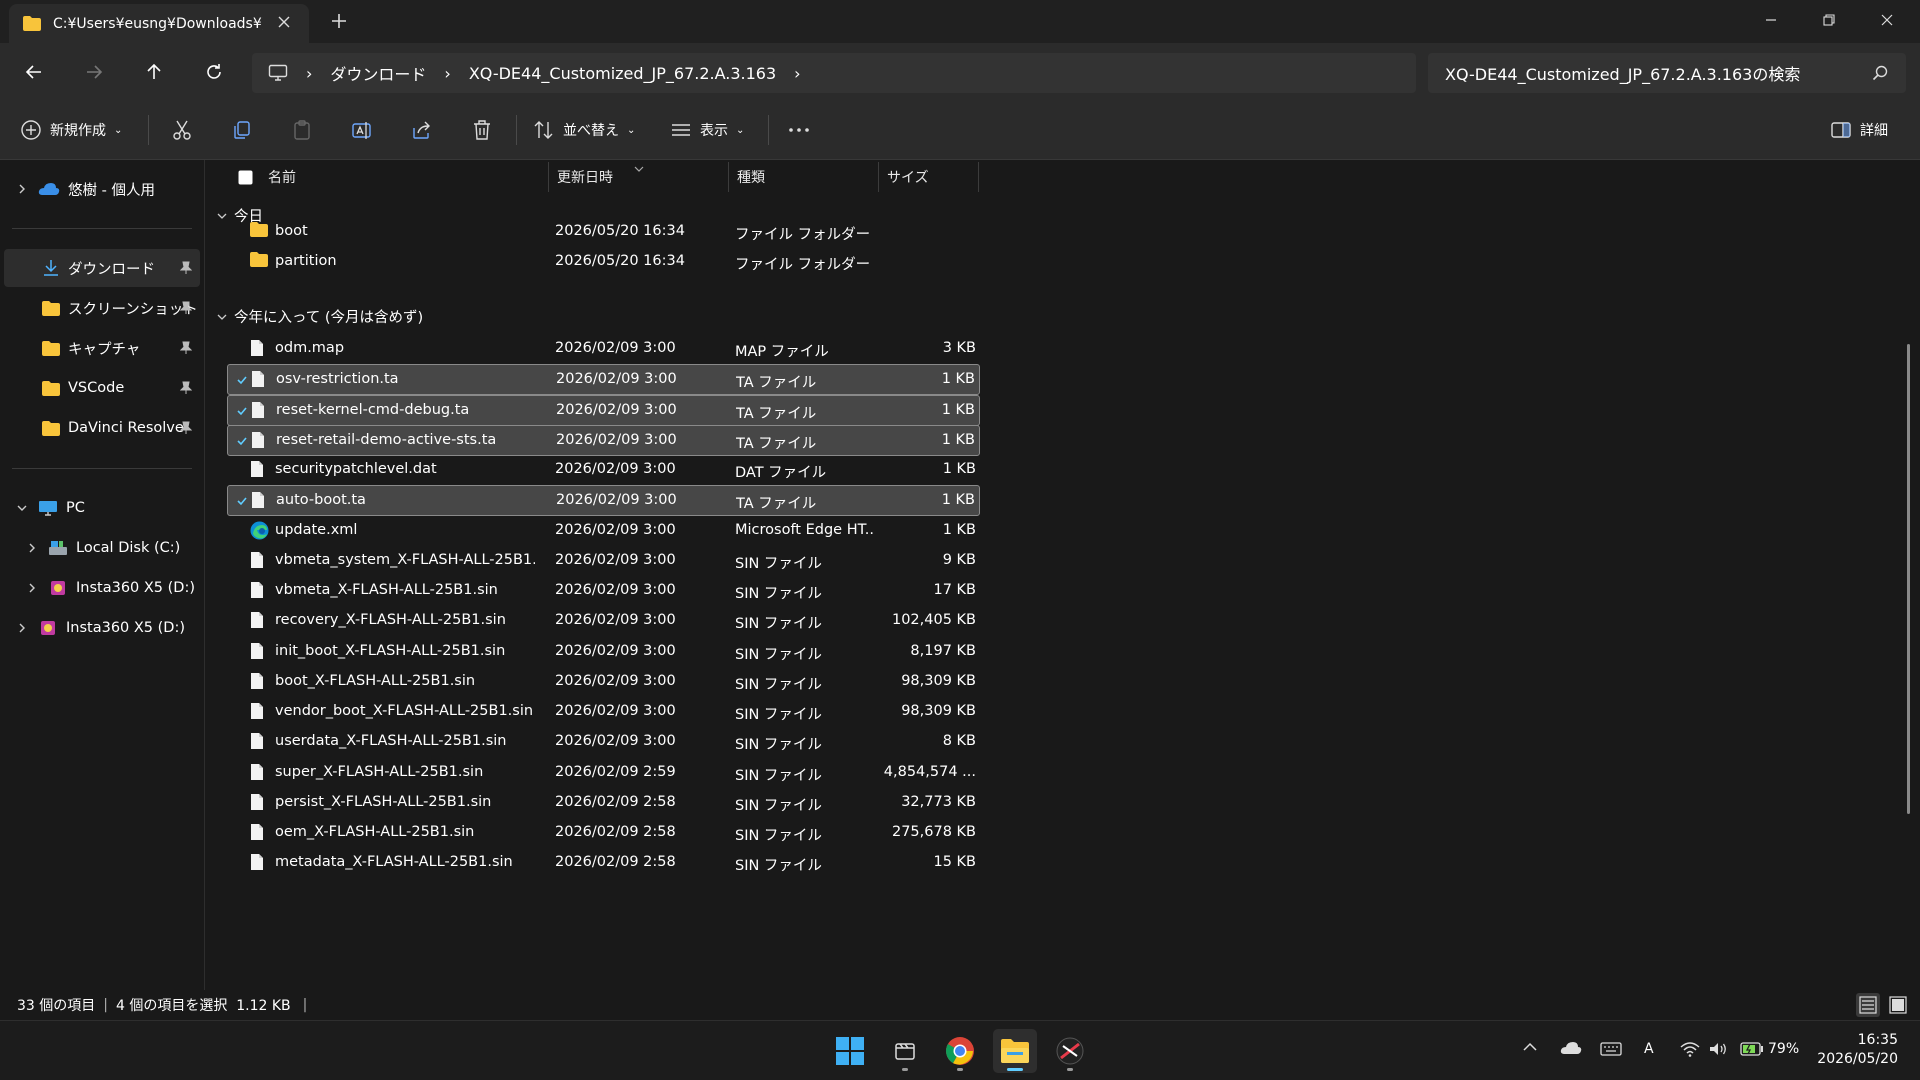 The width and height of the screenshot is (1920, 1080). Describe the element at coordinates (1769, 1049) in the screenshot. I see `battery-indicator: 79%` at that location.